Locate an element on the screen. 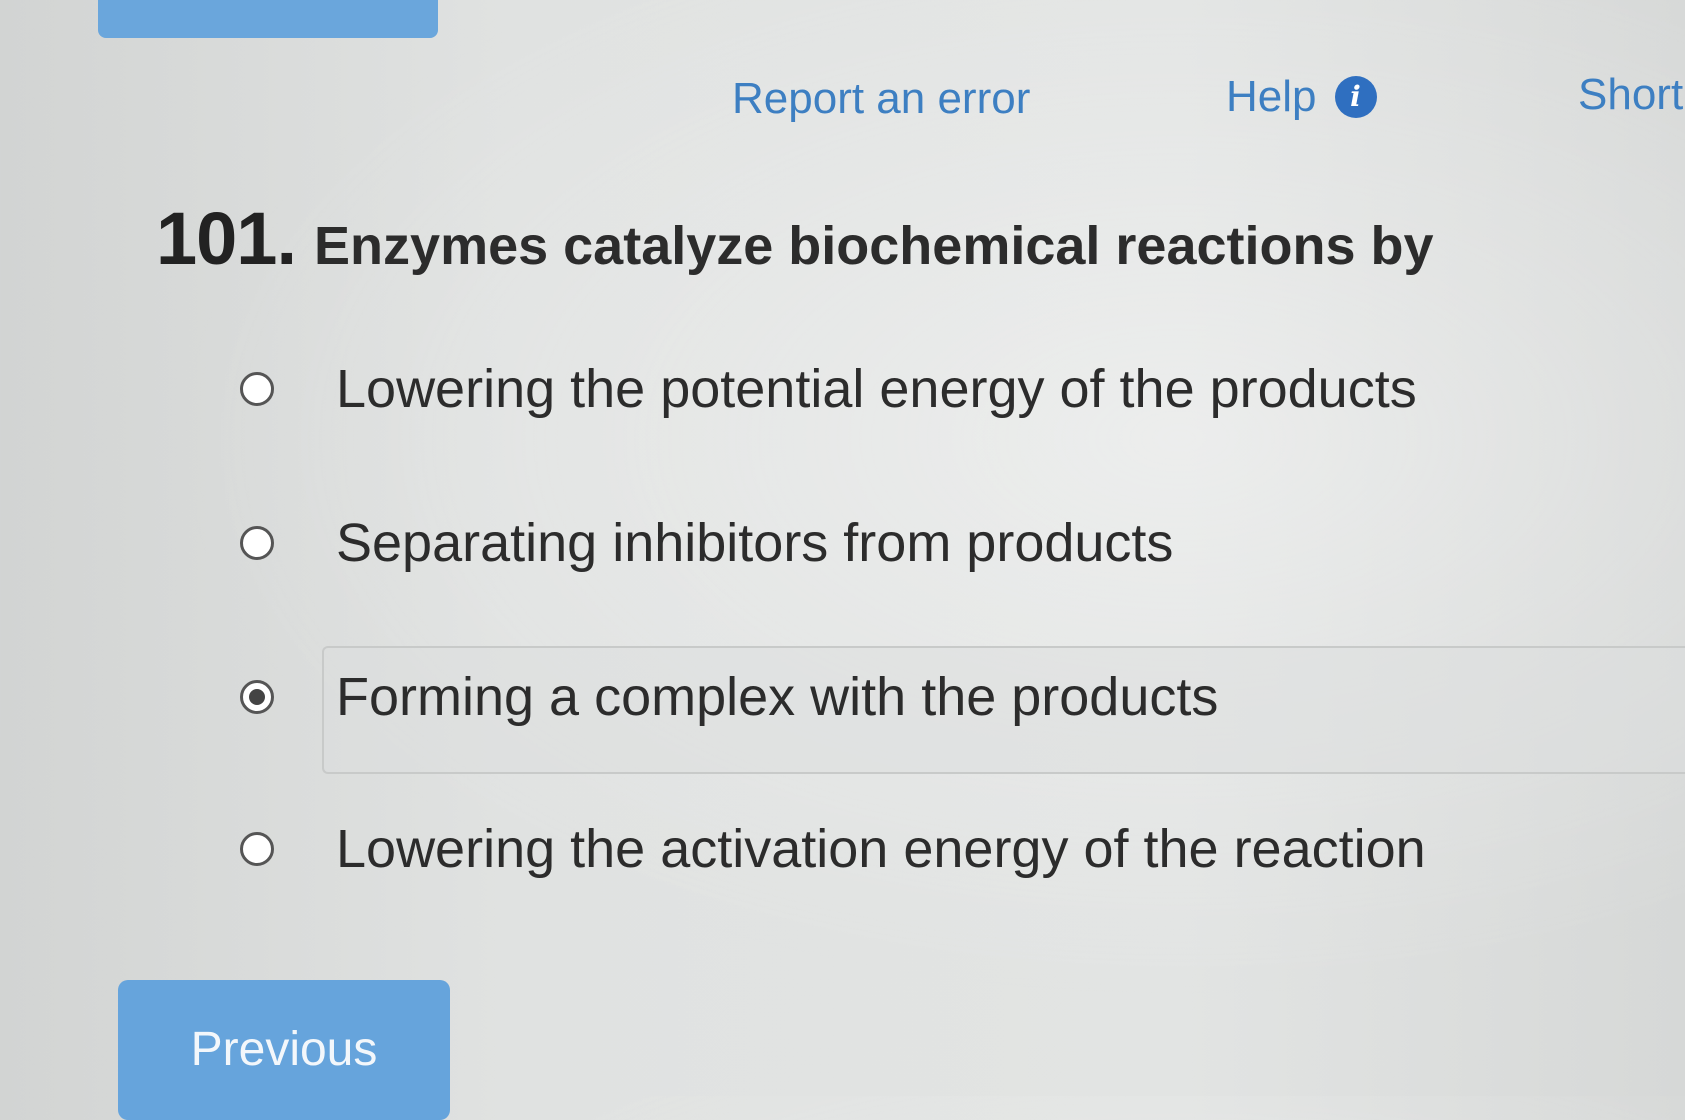  answer-option-label: Forming a complex with the products is located at coordinates (777, 697).